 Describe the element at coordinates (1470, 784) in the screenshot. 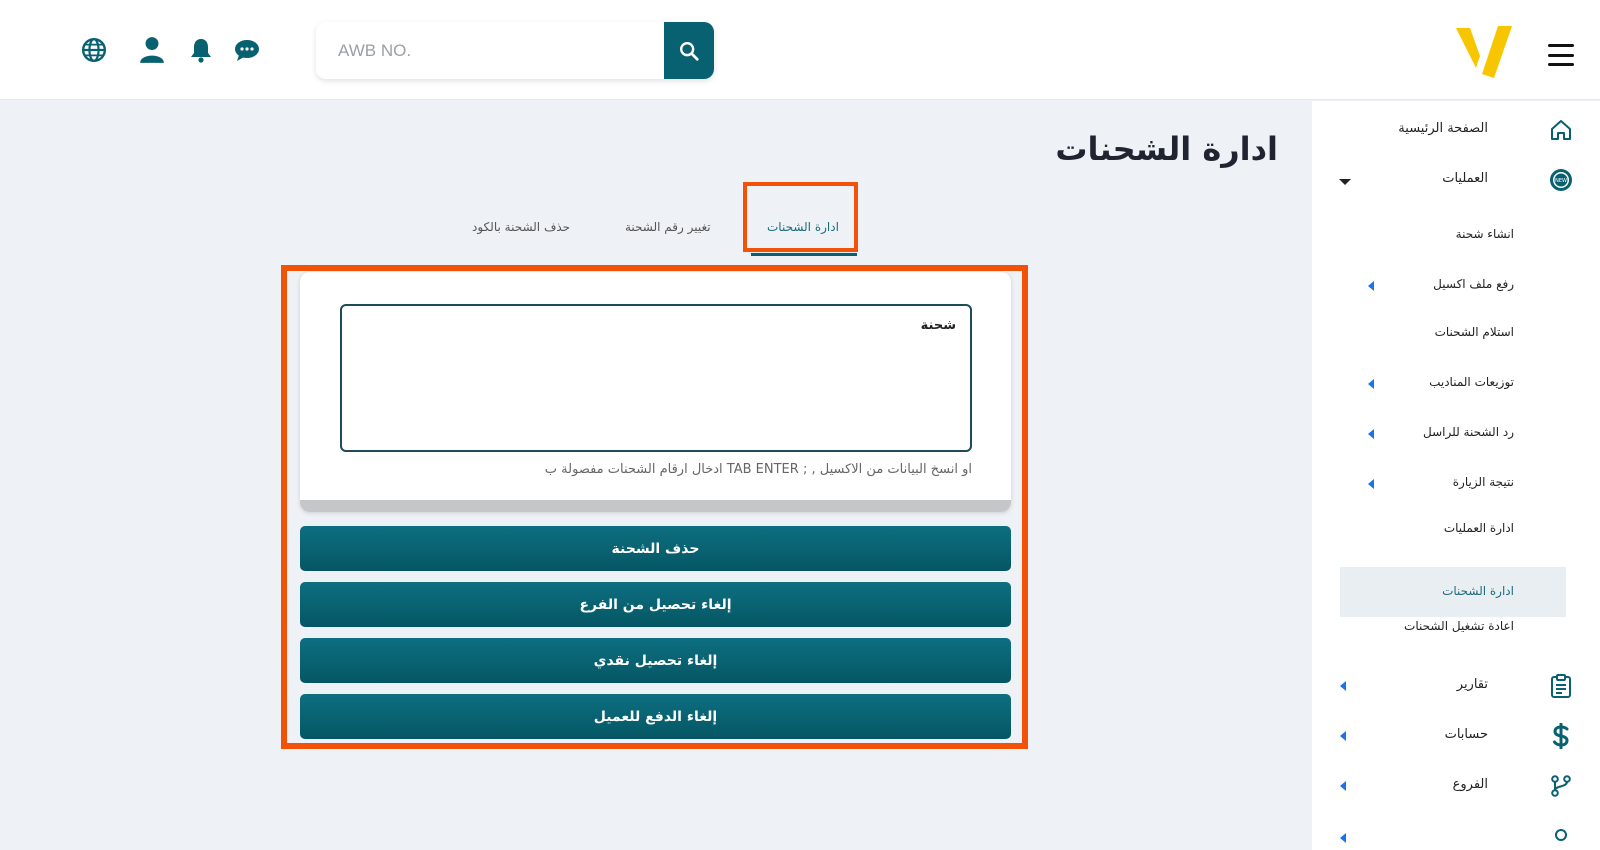

I see `sidebar-item-label: الفروع` at that location.